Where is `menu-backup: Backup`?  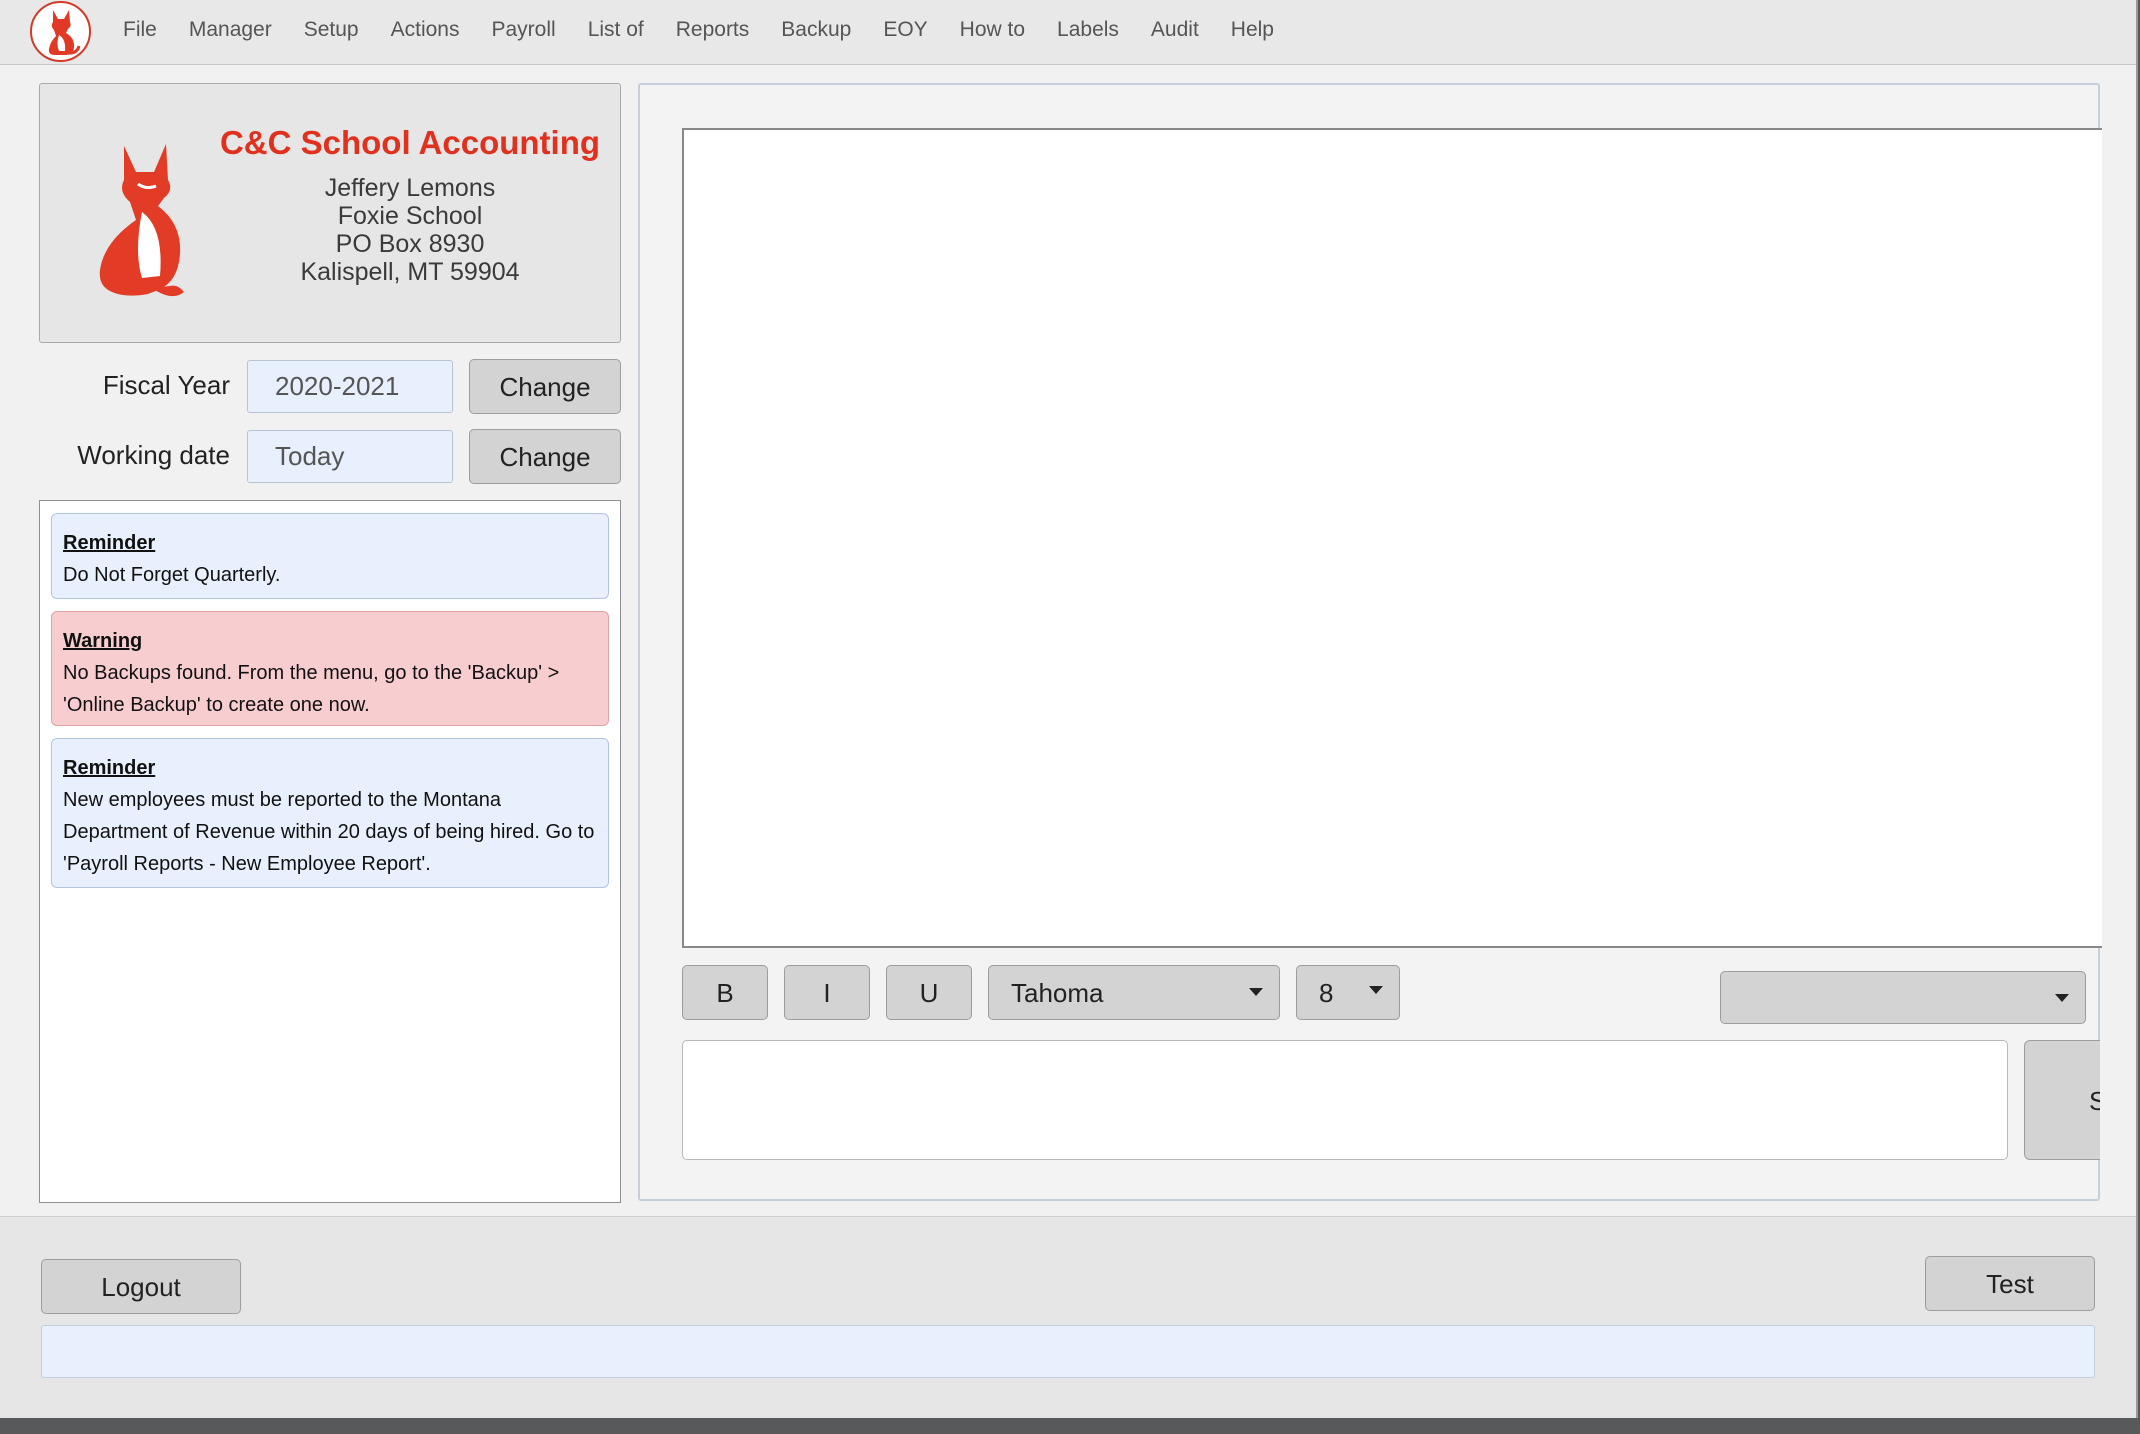
menu-backup: Backup is located at coordinates (816, 32).